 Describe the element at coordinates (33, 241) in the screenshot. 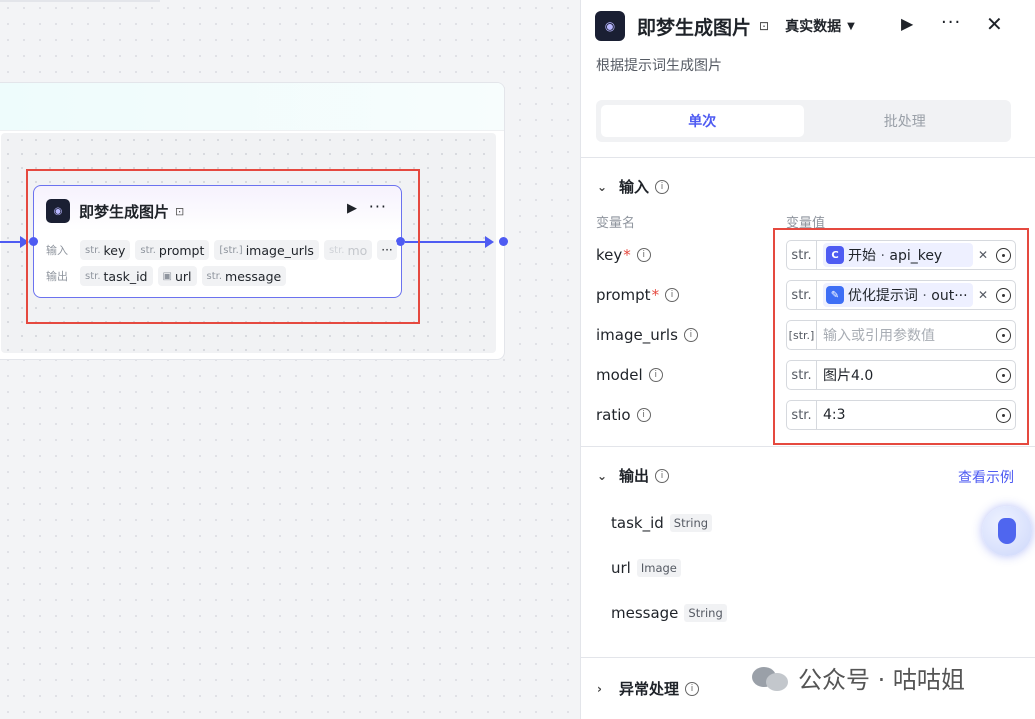

I see `node-input-port` at that location.